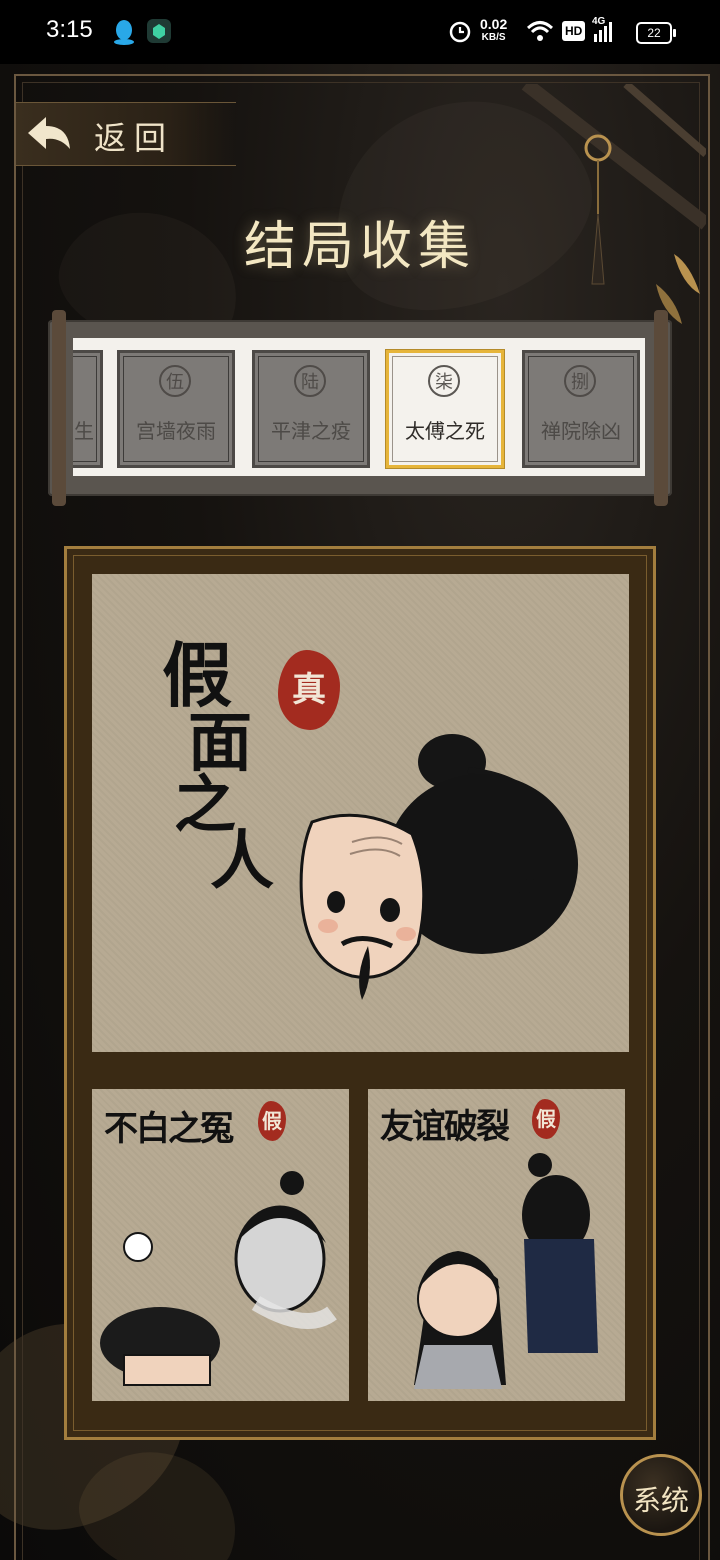 The image size is (720, 1560). I want to click on chapter-card: 捌 禅院除凶, so click(581, 409).